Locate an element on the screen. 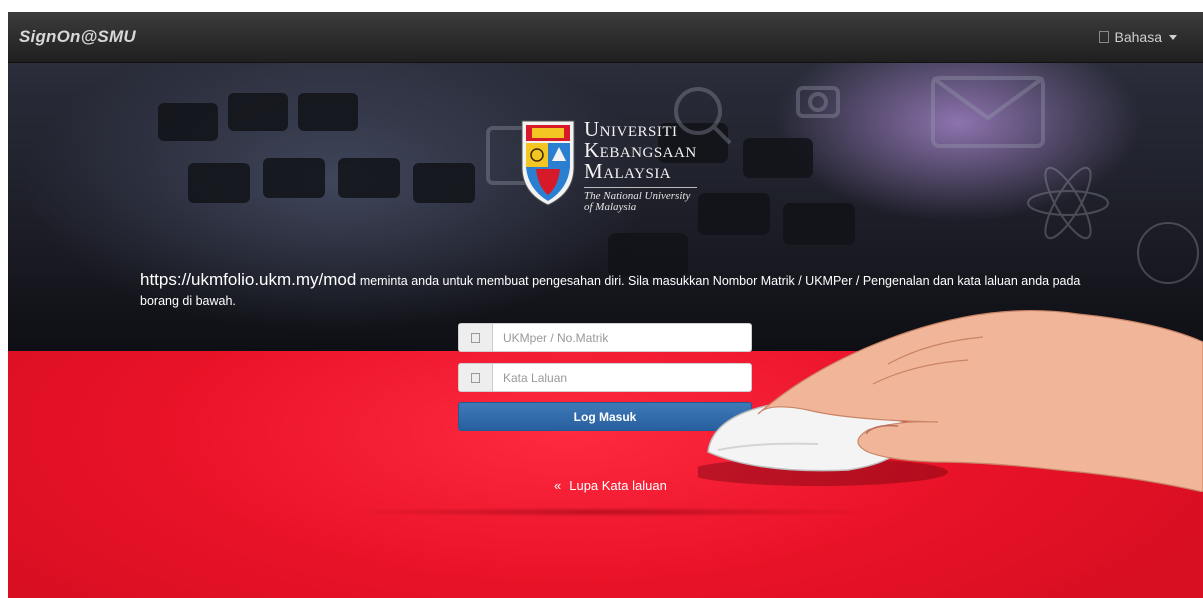 Image resolution: width=1203 pixels, height=598 pixels. language-dropdown: Bahasa is located at coordinates (1137, 37).